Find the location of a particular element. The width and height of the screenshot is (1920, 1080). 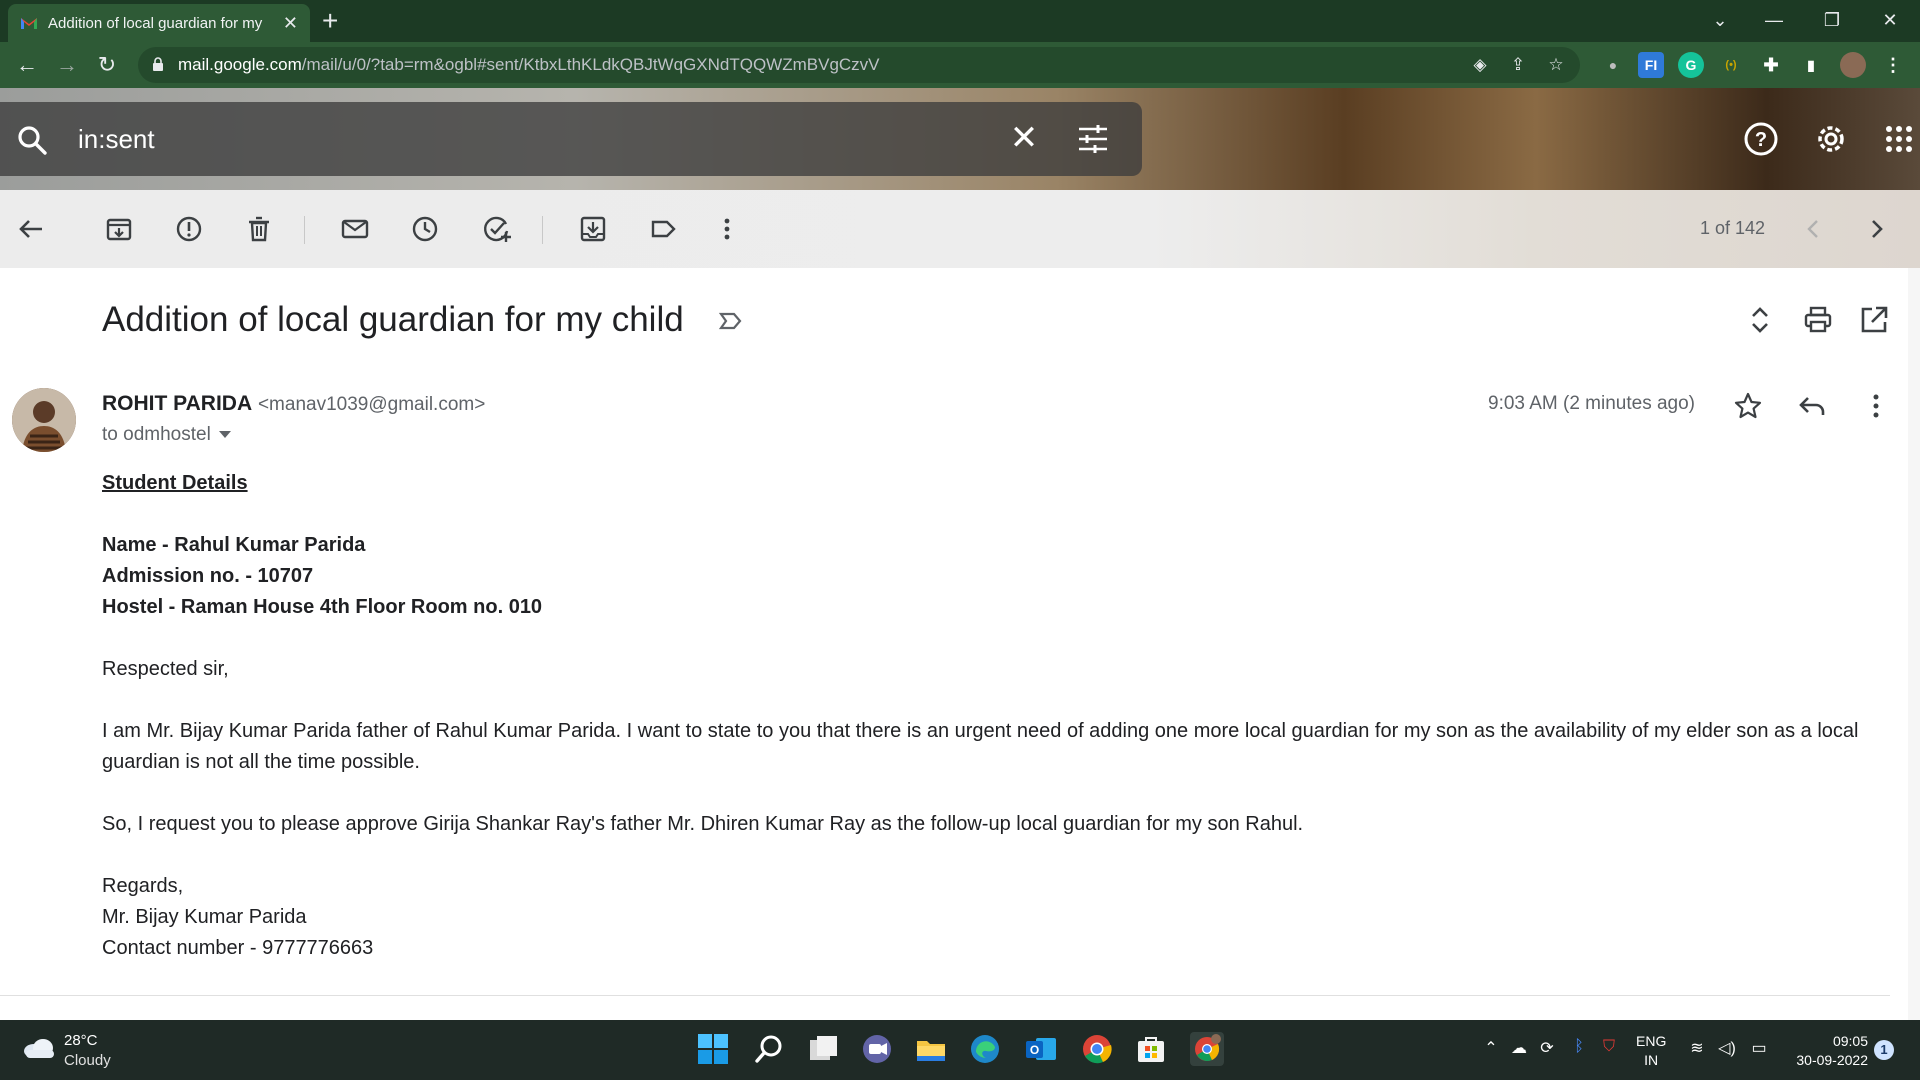

hidden-icons-chevron-icon: ⌃ is located at coordinates (1491, 1048).